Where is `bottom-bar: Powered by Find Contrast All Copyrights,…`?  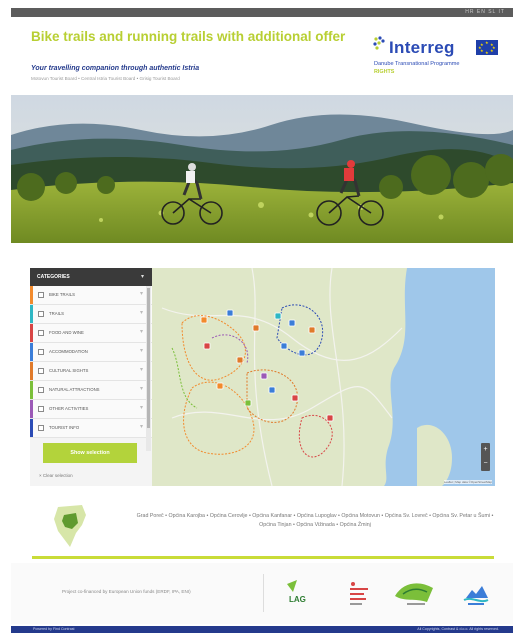
bottom-bar: Powered by Find Contrast All Copyrights,… is located at coordinates (262, 629).